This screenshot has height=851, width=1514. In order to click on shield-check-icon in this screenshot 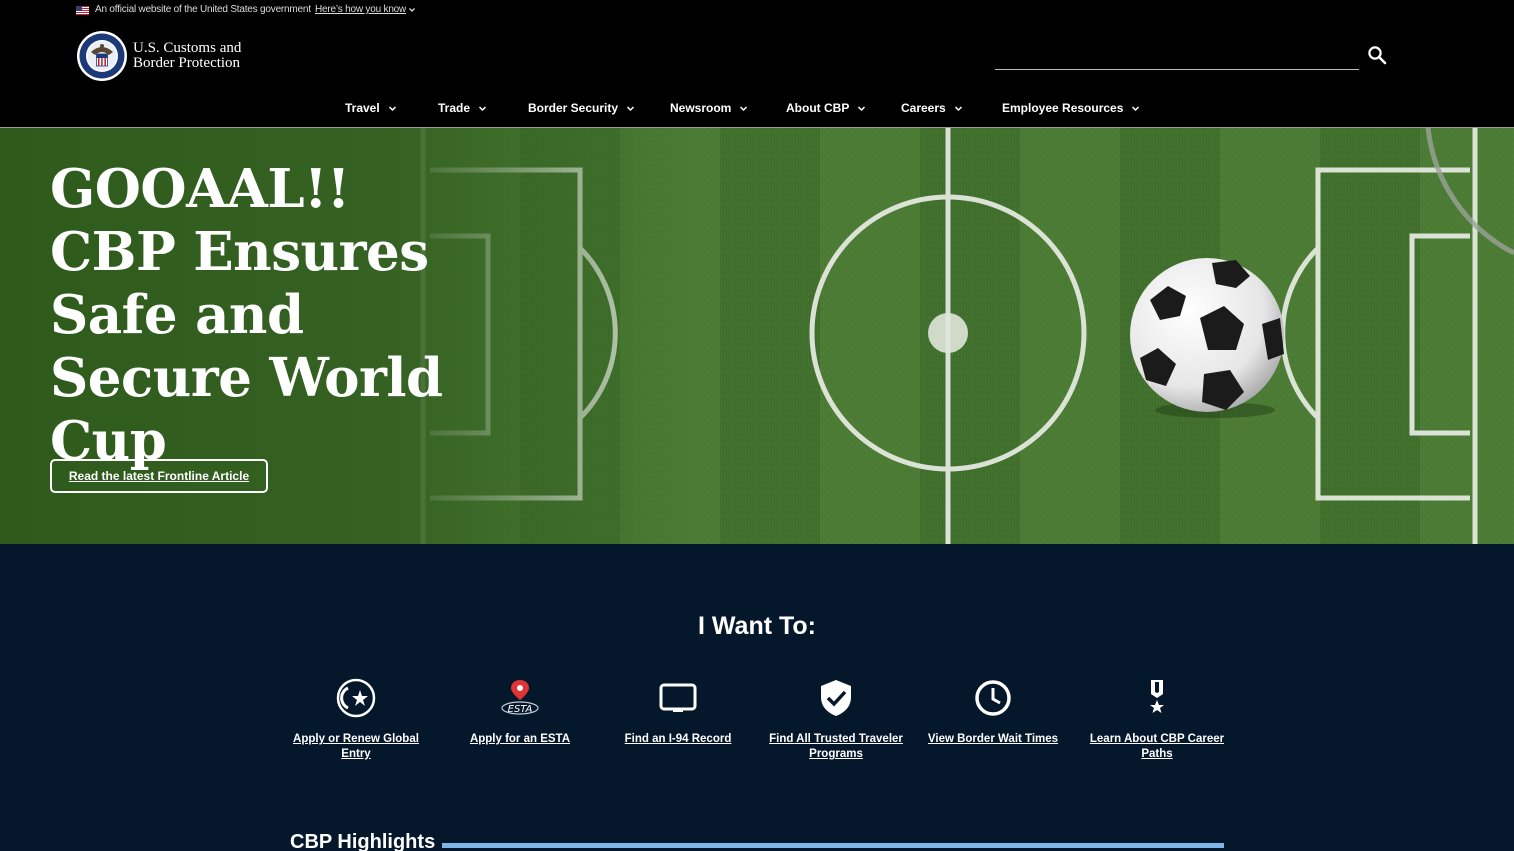, I will do `click(836, 698)`.